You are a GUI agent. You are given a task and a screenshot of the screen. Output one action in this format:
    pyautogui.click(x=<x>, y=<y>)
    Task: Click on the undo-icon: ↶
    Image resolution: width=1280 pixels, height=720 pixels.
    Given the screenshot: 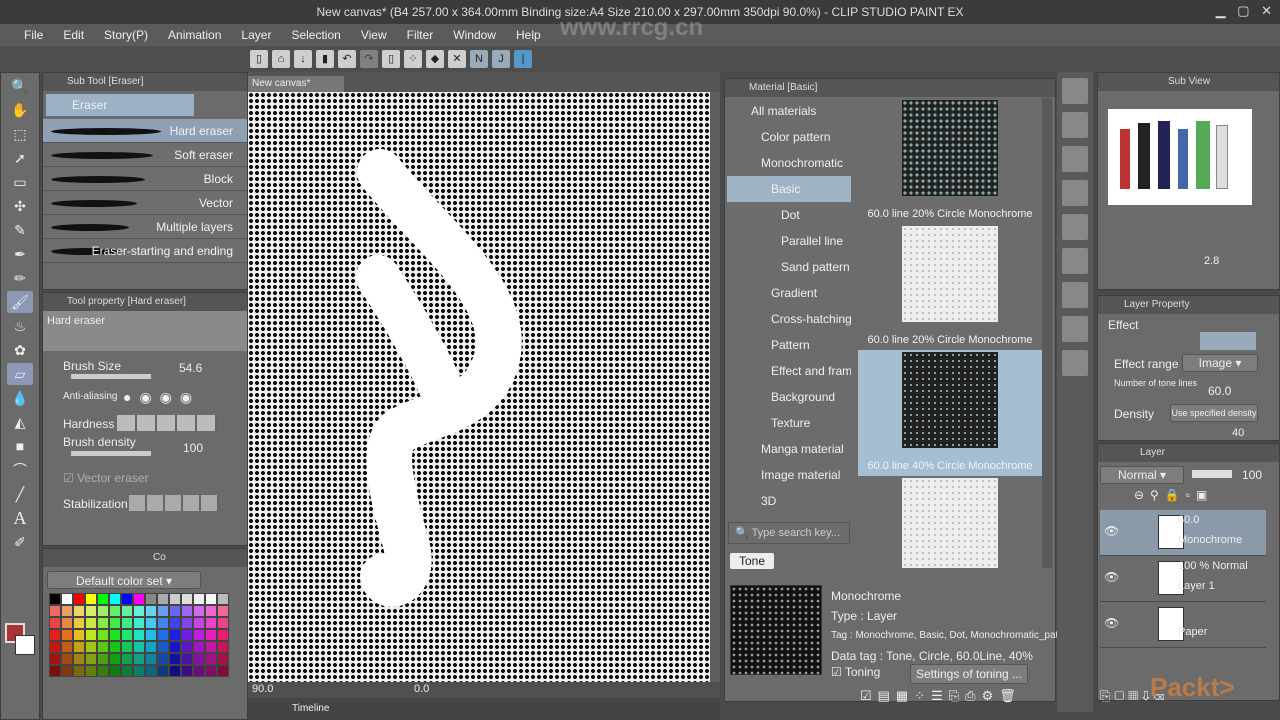 What is the action you would take?
    pyautogui.click(x=347, y=59)
    